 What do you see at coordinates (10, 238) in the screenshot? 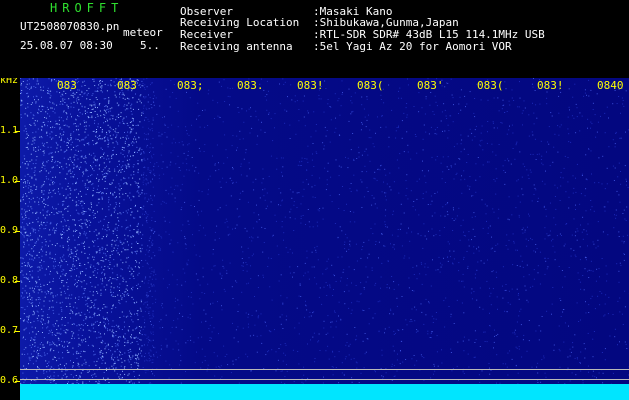
I see `y-axis: kHz 1.1 1.0 0.9 0.8 0.7 0.6` at bounding box center [10, 238].